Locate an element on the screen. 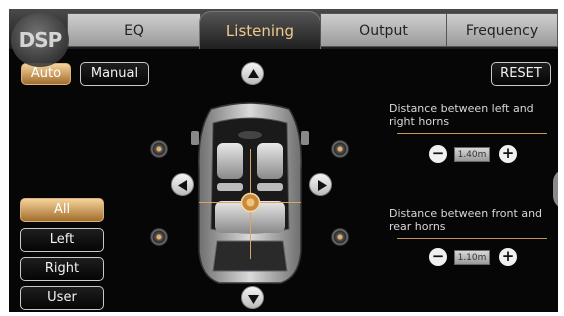 This screenshot has height=316, width=564. tab-frequency: Frequency is located at coordinates (502, 30).